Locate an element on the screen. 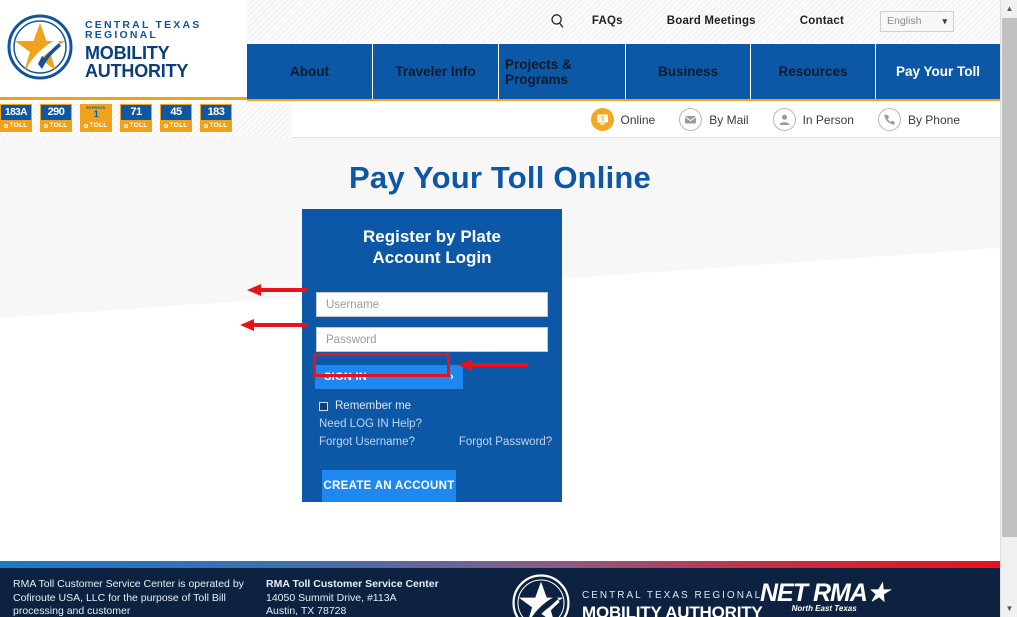 Image resolution: width=1017 pixels, height=617 pixels. chevron-right-icon: › is located at coordinates (452, 377).